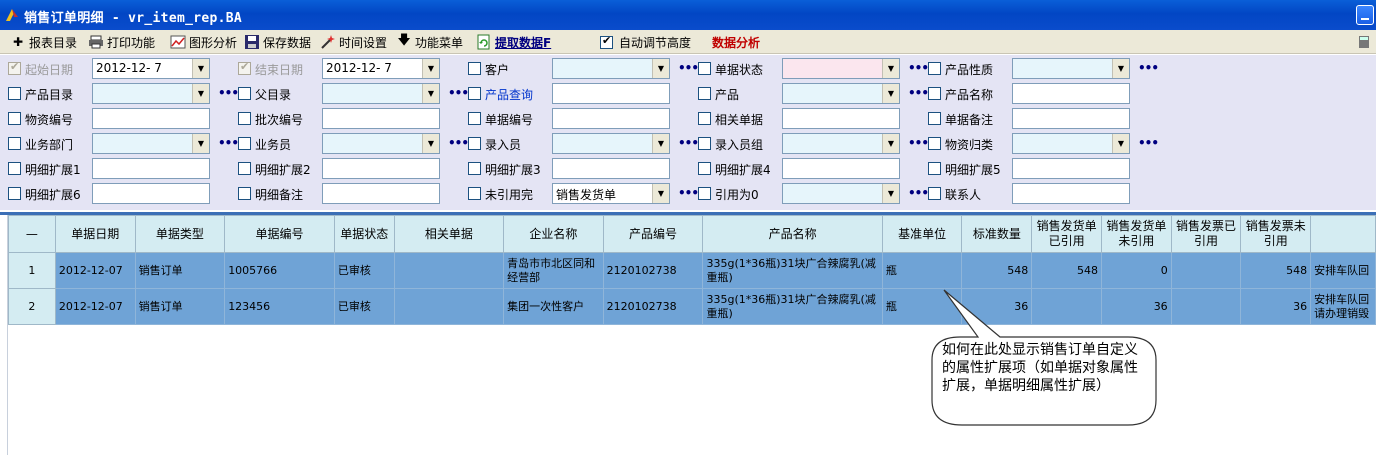  Describe the element at coordinates (792, 234) in the screenshot. I see `column-header: 产品名称` at that location.